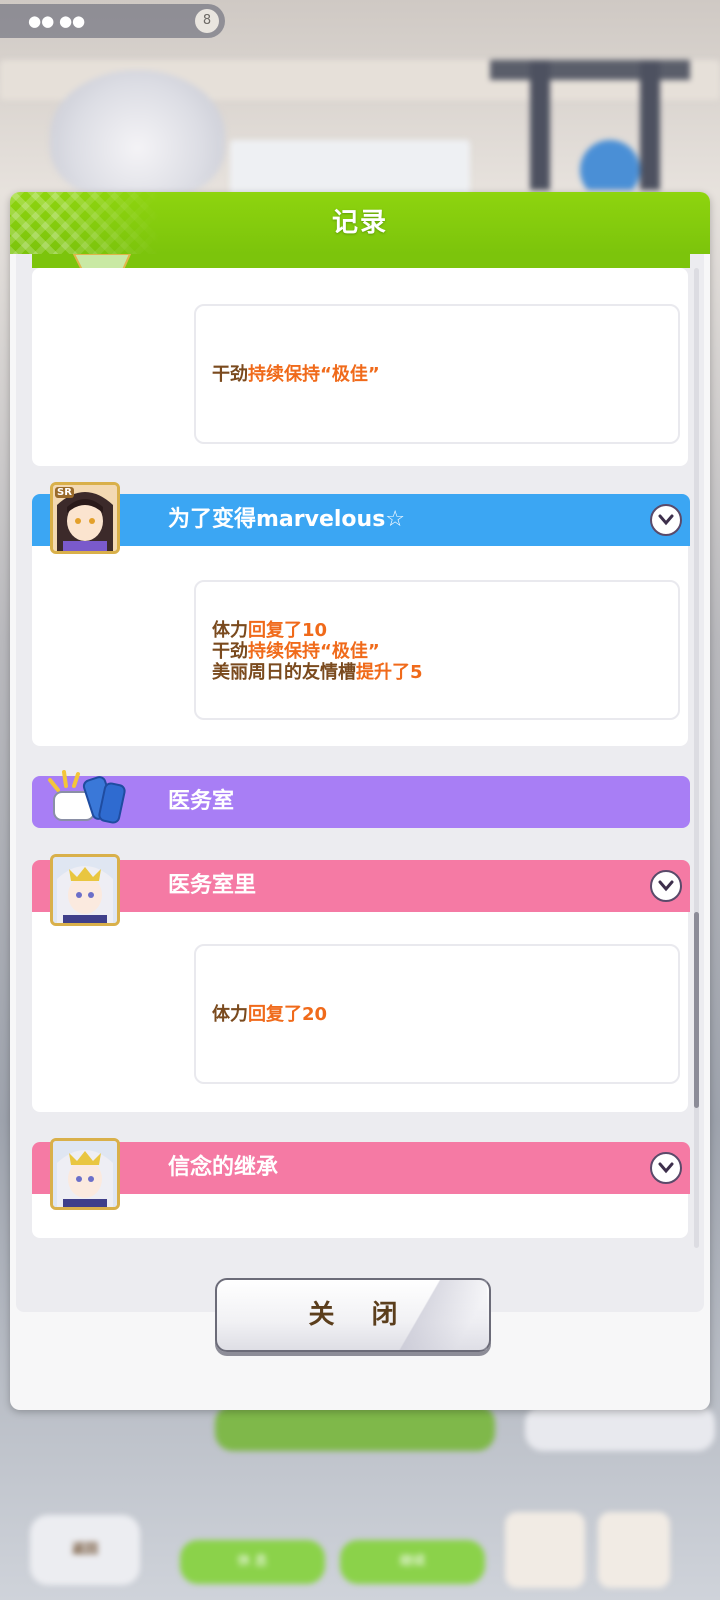  What do you see at coordinates (212, 885) in the screenshot?
I see `record-title: 医务室里` at bounding box center [212, 885].